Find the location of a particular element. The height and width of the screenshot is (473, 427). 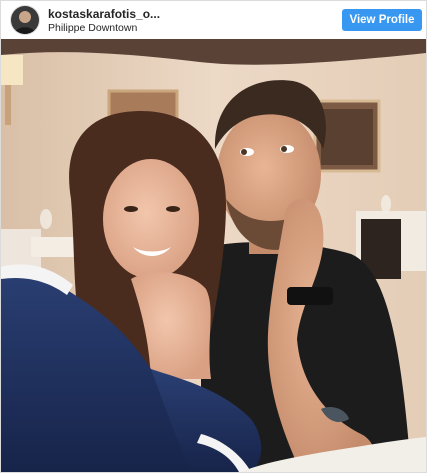

view-profile-button: View Profile is located at coordinates (382, 20).